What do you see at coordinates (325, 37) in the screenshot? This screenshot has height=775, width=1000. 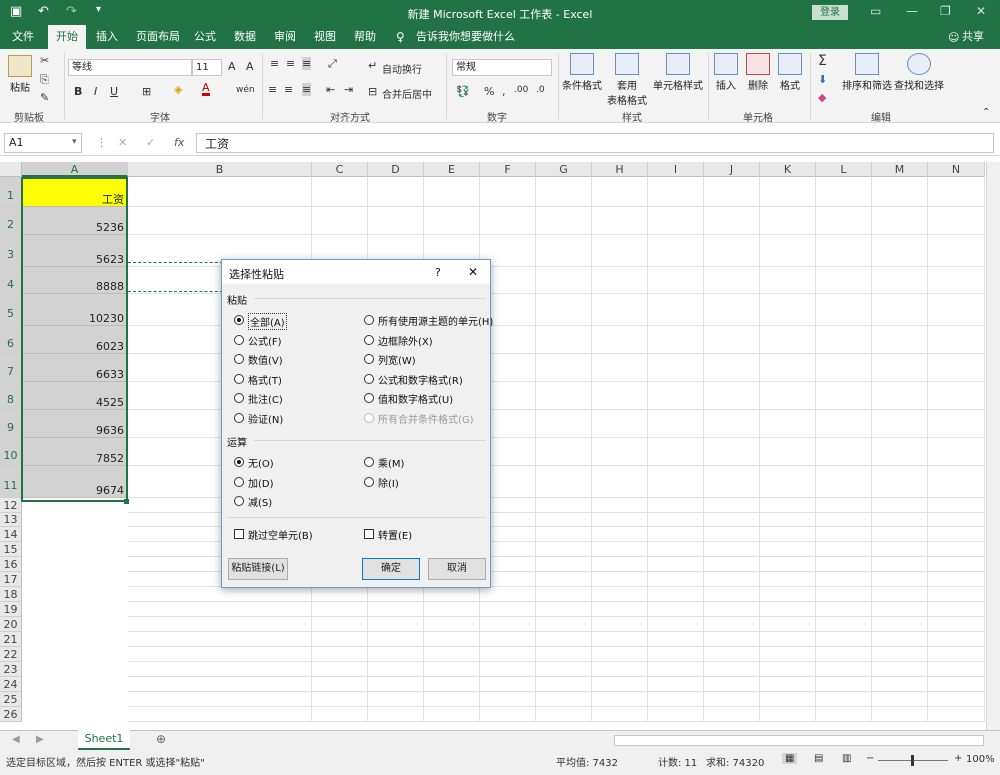 I see `tab-view: 视图` at bounding box center [325, 37].